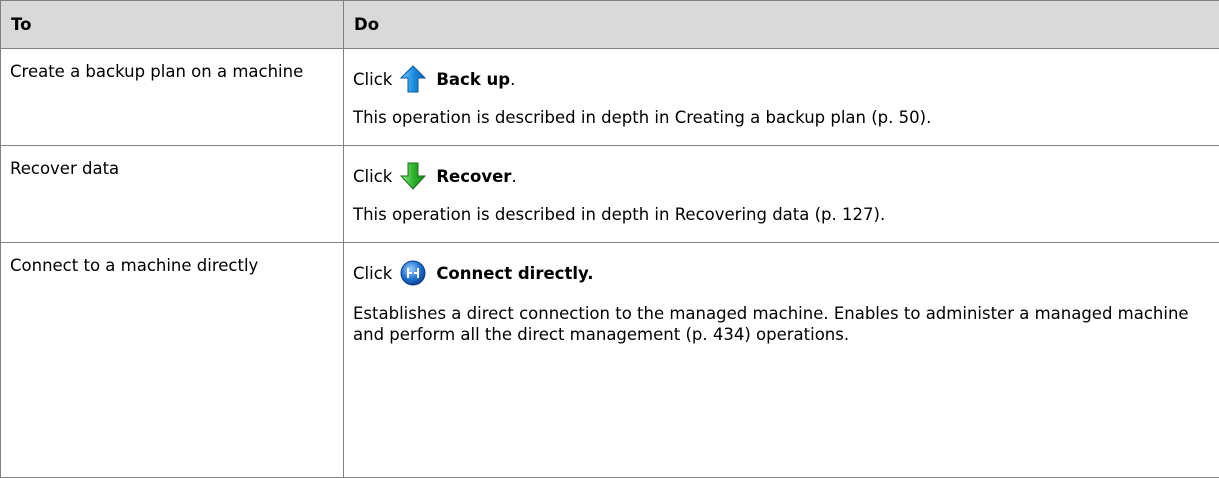 This screenshot has height=478, width=1219. What do you see at coordinates (514, 273) in the screenshot?
I see `connect-directly-button-label: Connect directly.` at bounding box center [514, 273].